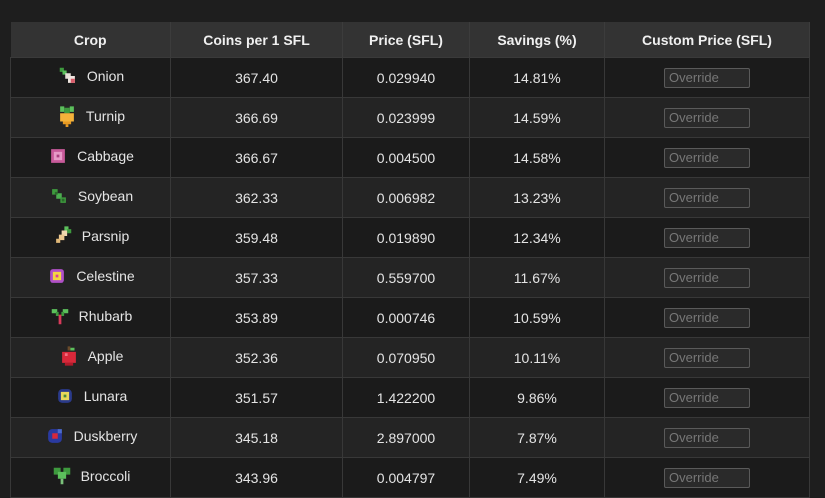 The image size is (825, 498). I want to click on crop-name-group: Apple, so click(91, 356).